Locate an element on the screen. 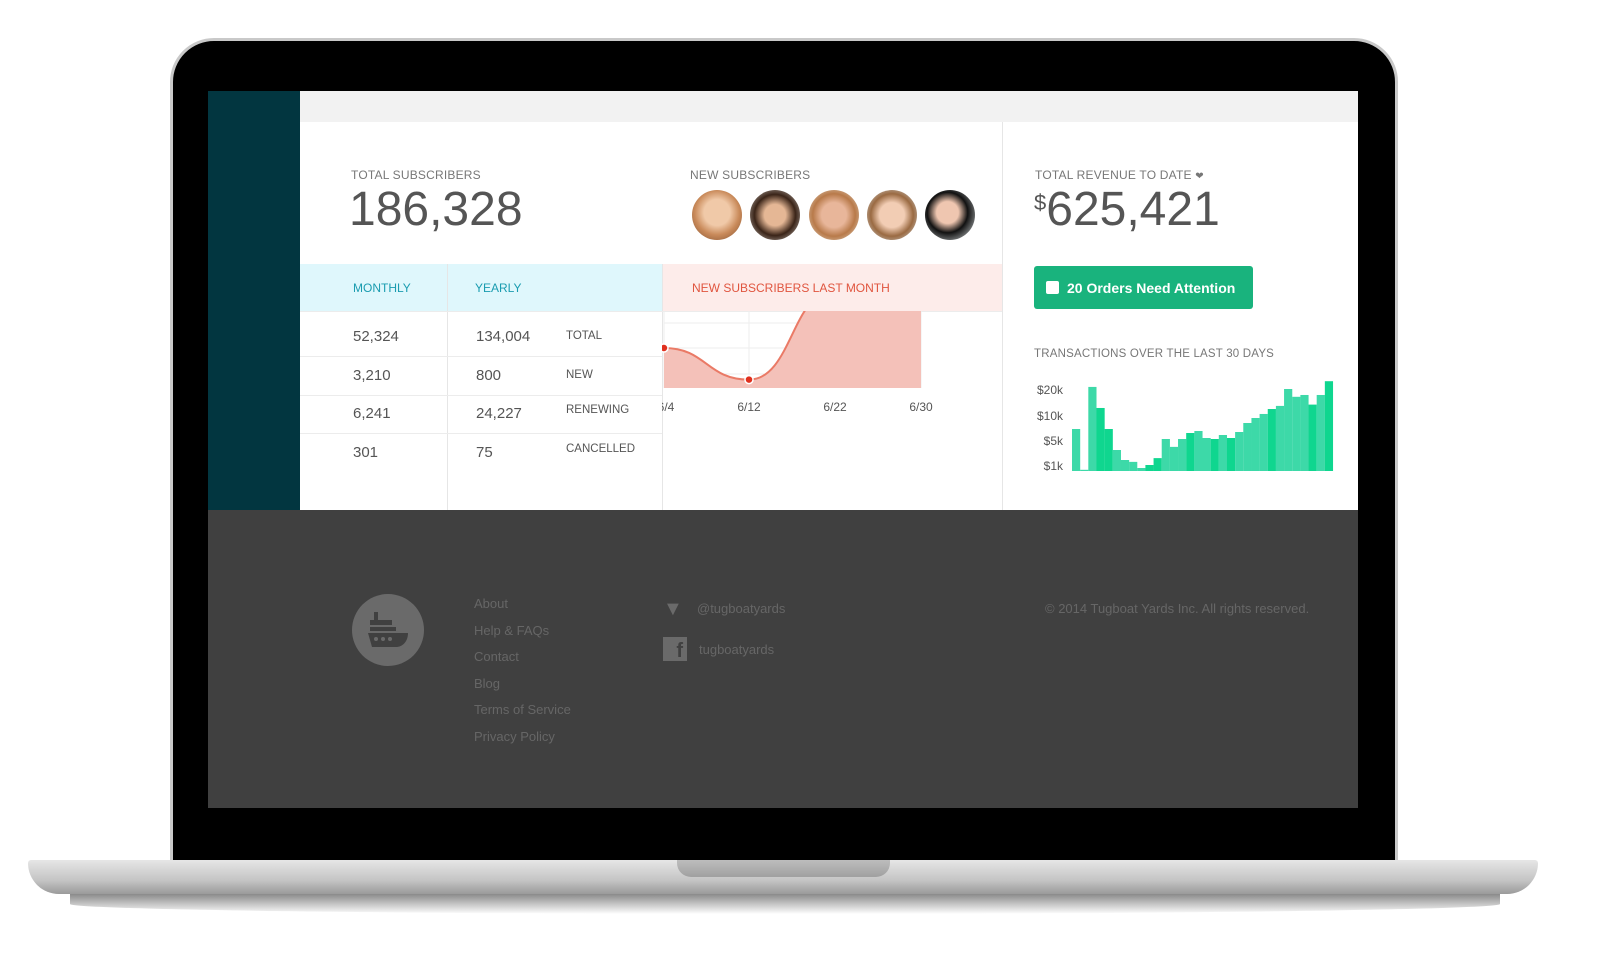 The width and height of the screenshot is (1600, 978). y-tick-label: $5k is located at coordinates (1054, 441).